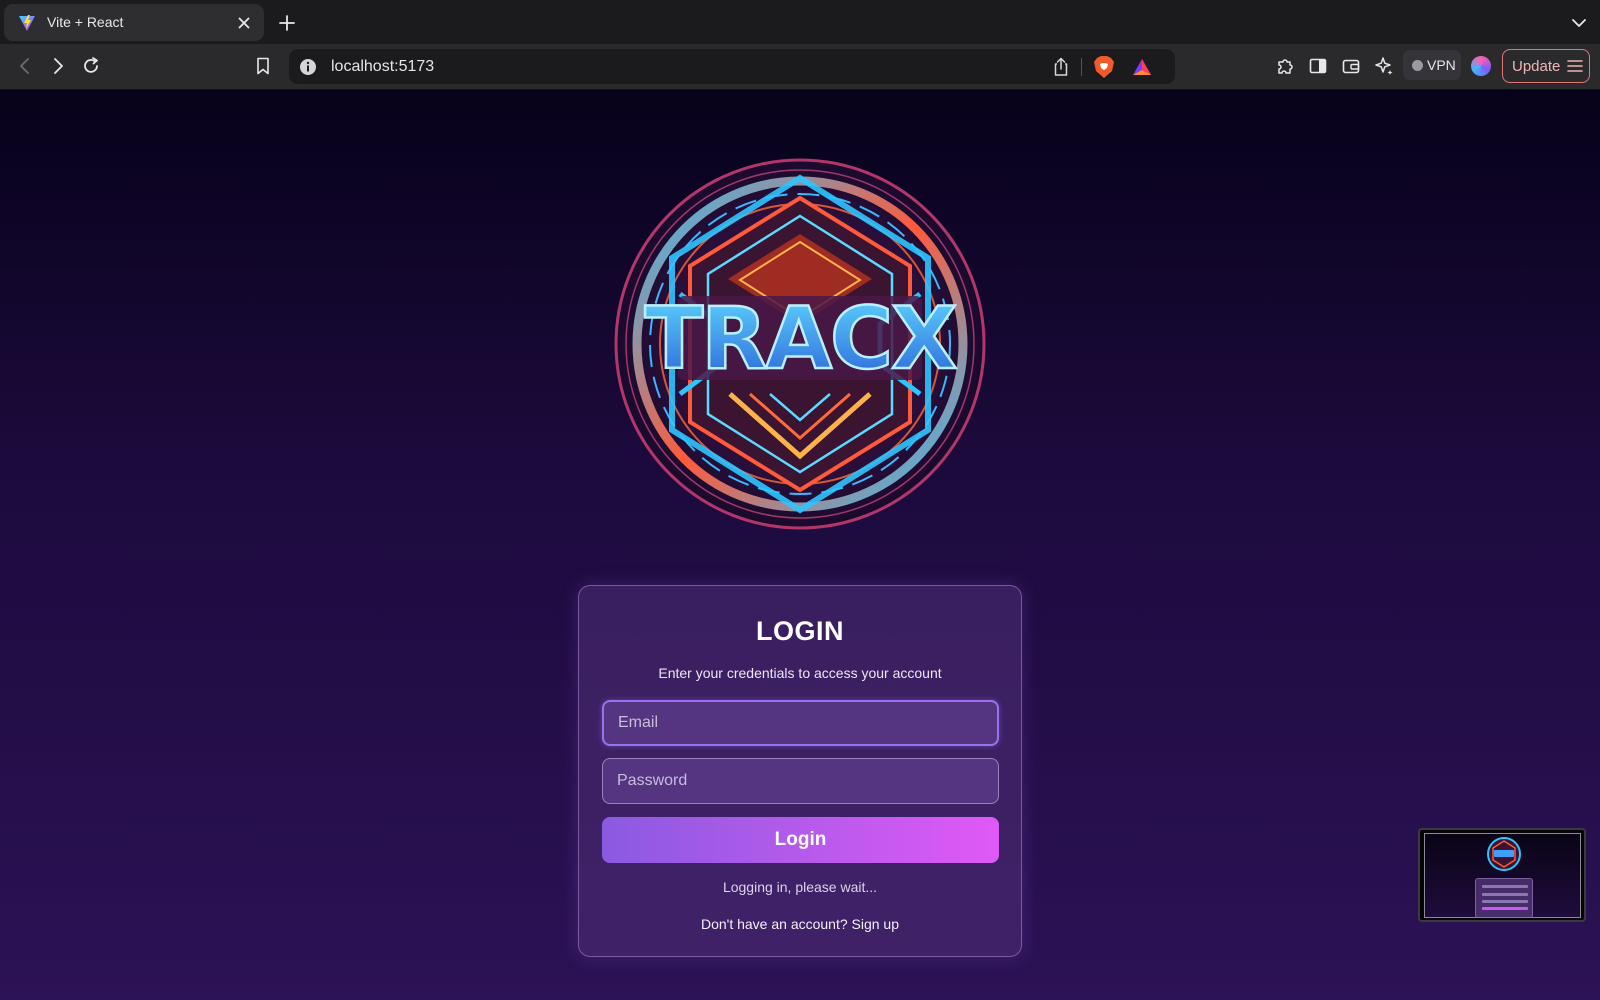 This screenshot has height=1000, width=1600. What do you see at coordinates (308, 67) in the screenshot?
I see `info-icon` at bounding box center [308, 67].